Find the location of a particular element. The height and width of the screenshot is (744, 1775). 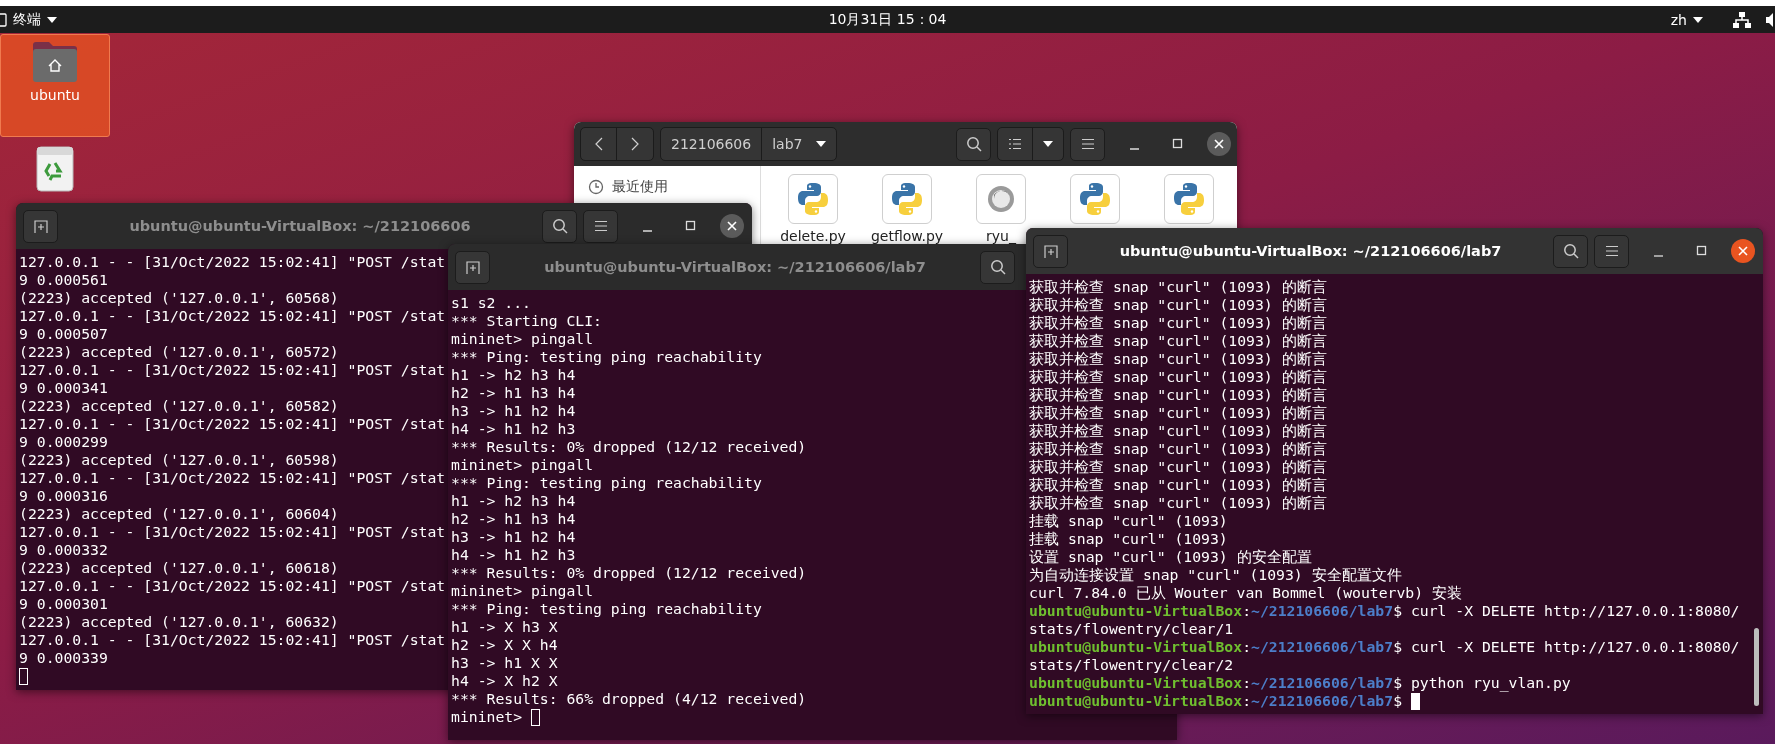

file-name: getflow.py is located at coordinates (907, 236).